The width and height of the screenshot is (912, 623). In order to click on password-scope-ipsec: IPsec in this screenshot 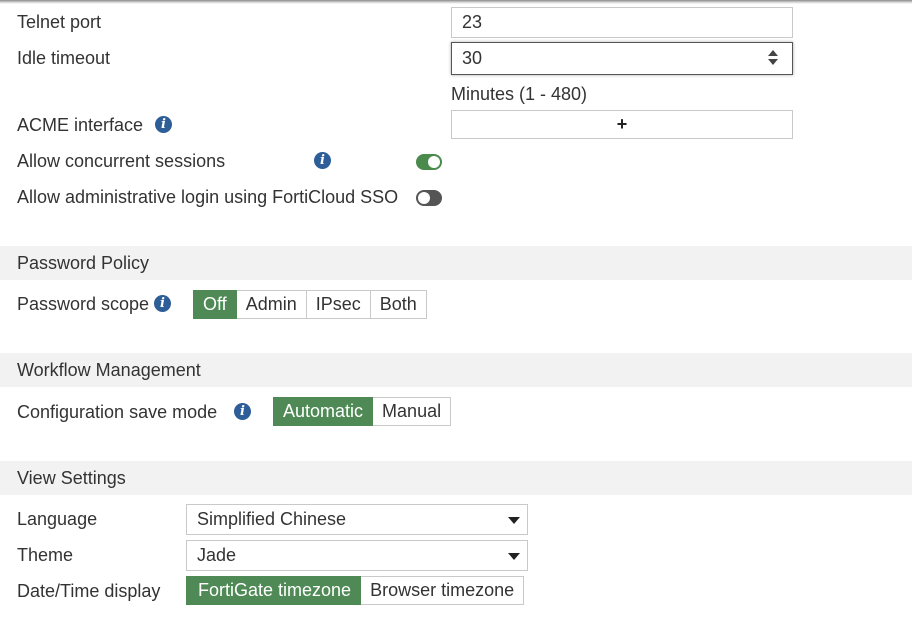, I will do `click(338, 304)`.